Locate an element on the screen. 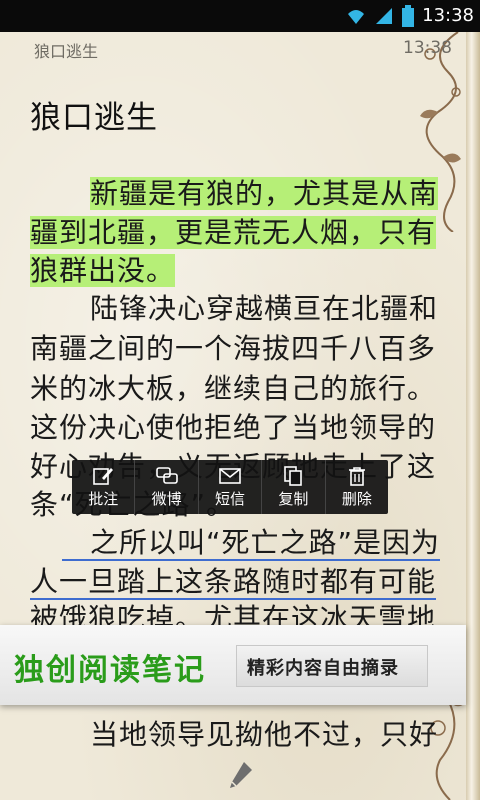 Image resolution: width=480 pixels, height=800 pixels. highlighted-text: 新疆是有狼的，尤其是从南 is located at coordinates (264, 193).